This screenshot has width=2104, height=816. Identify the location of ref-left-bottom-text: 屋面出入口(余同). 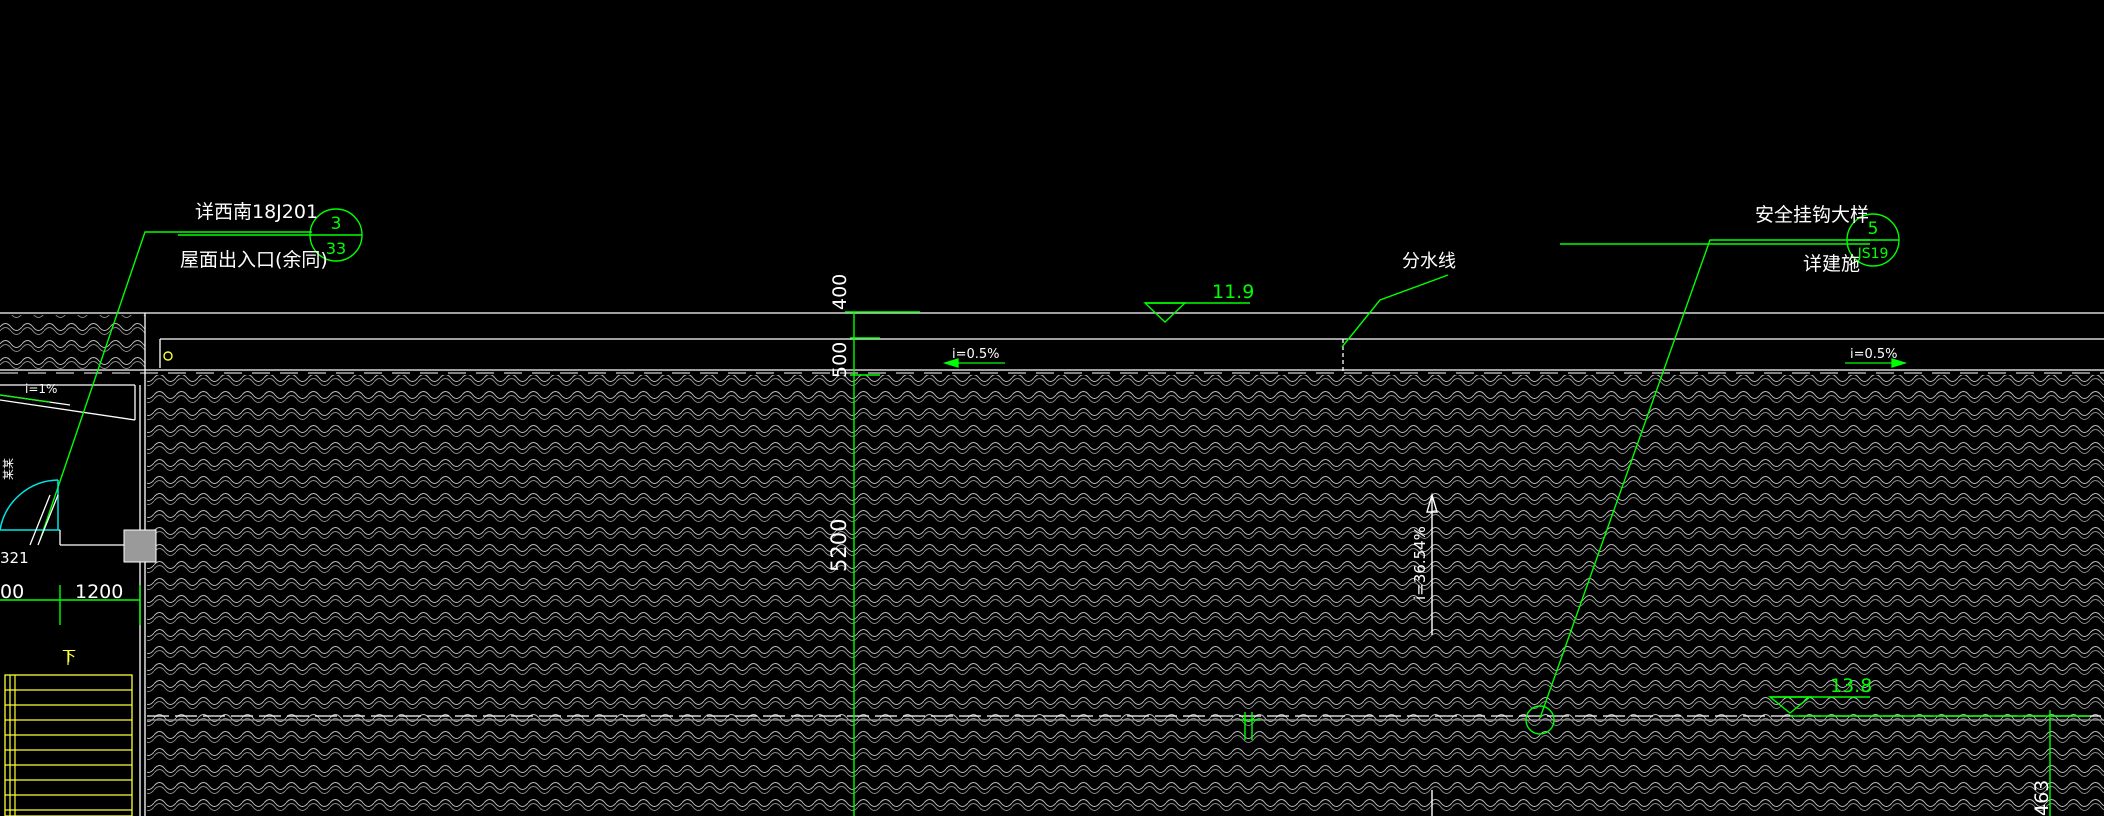
(254, 260).